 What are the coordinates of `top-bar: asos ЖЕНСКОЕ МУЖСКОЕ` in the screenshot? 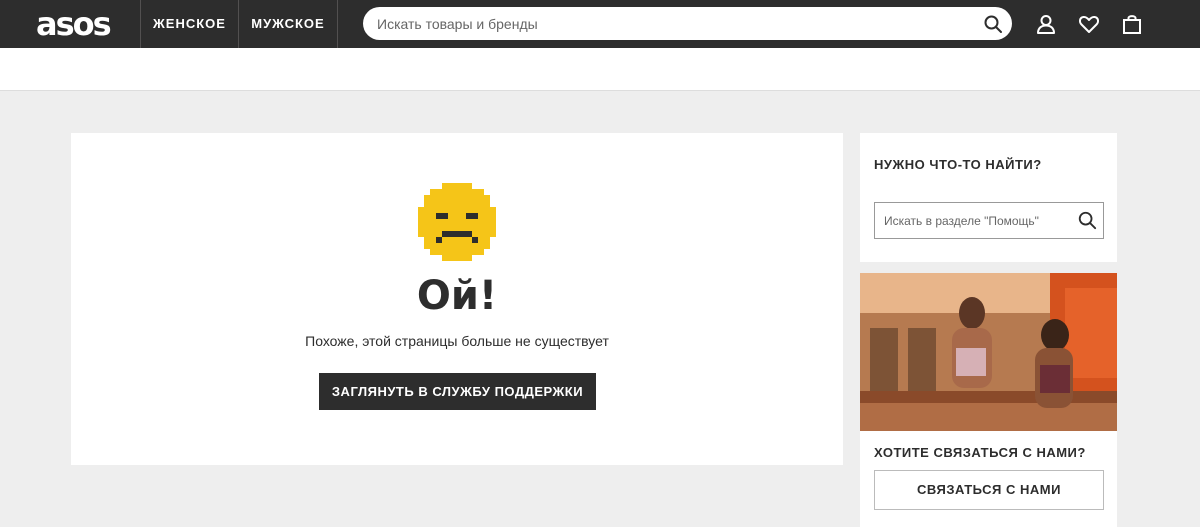 It's located at (600, 24).